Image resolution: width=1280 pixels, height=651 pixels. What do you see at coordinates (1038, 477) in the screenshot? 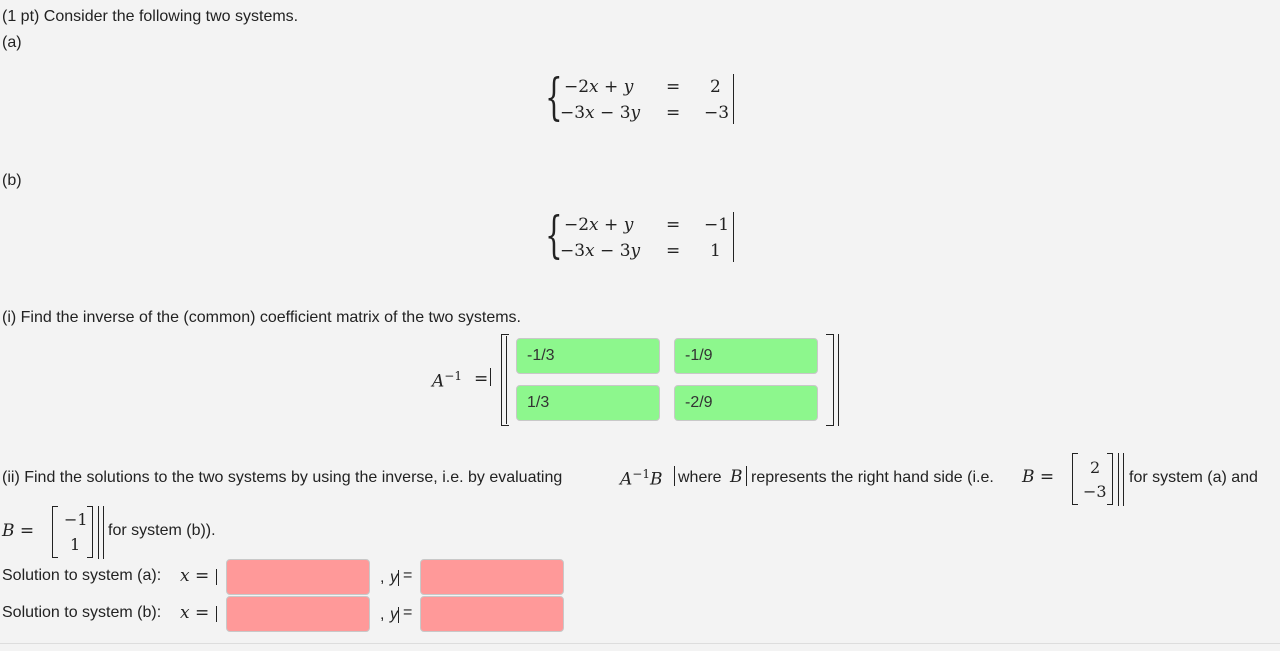
I see `part-ii-b-eq-a: B =` at bounding box center [1038, 477].